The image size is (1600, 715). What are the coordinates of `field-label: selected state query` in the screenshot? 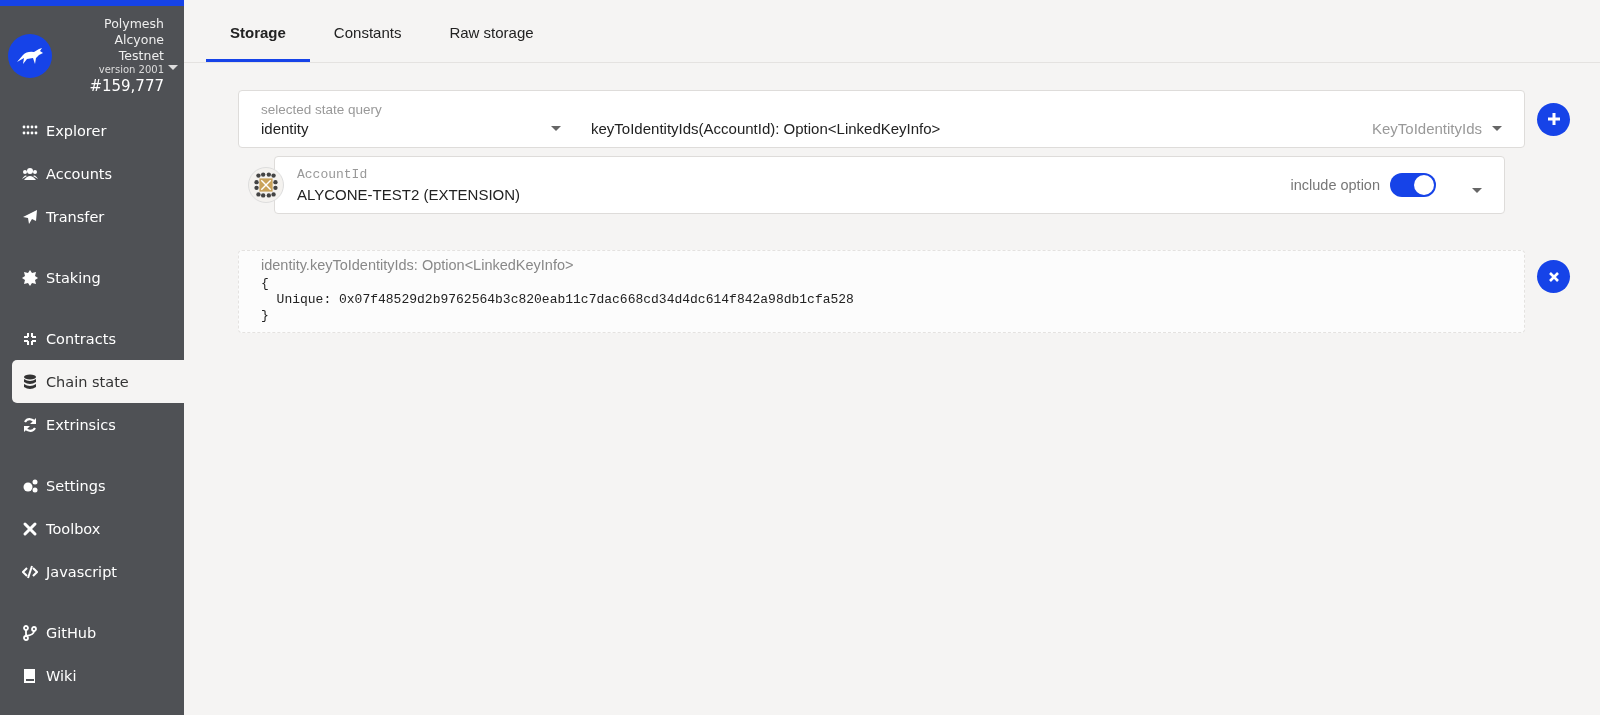 It's located at (322, 109).